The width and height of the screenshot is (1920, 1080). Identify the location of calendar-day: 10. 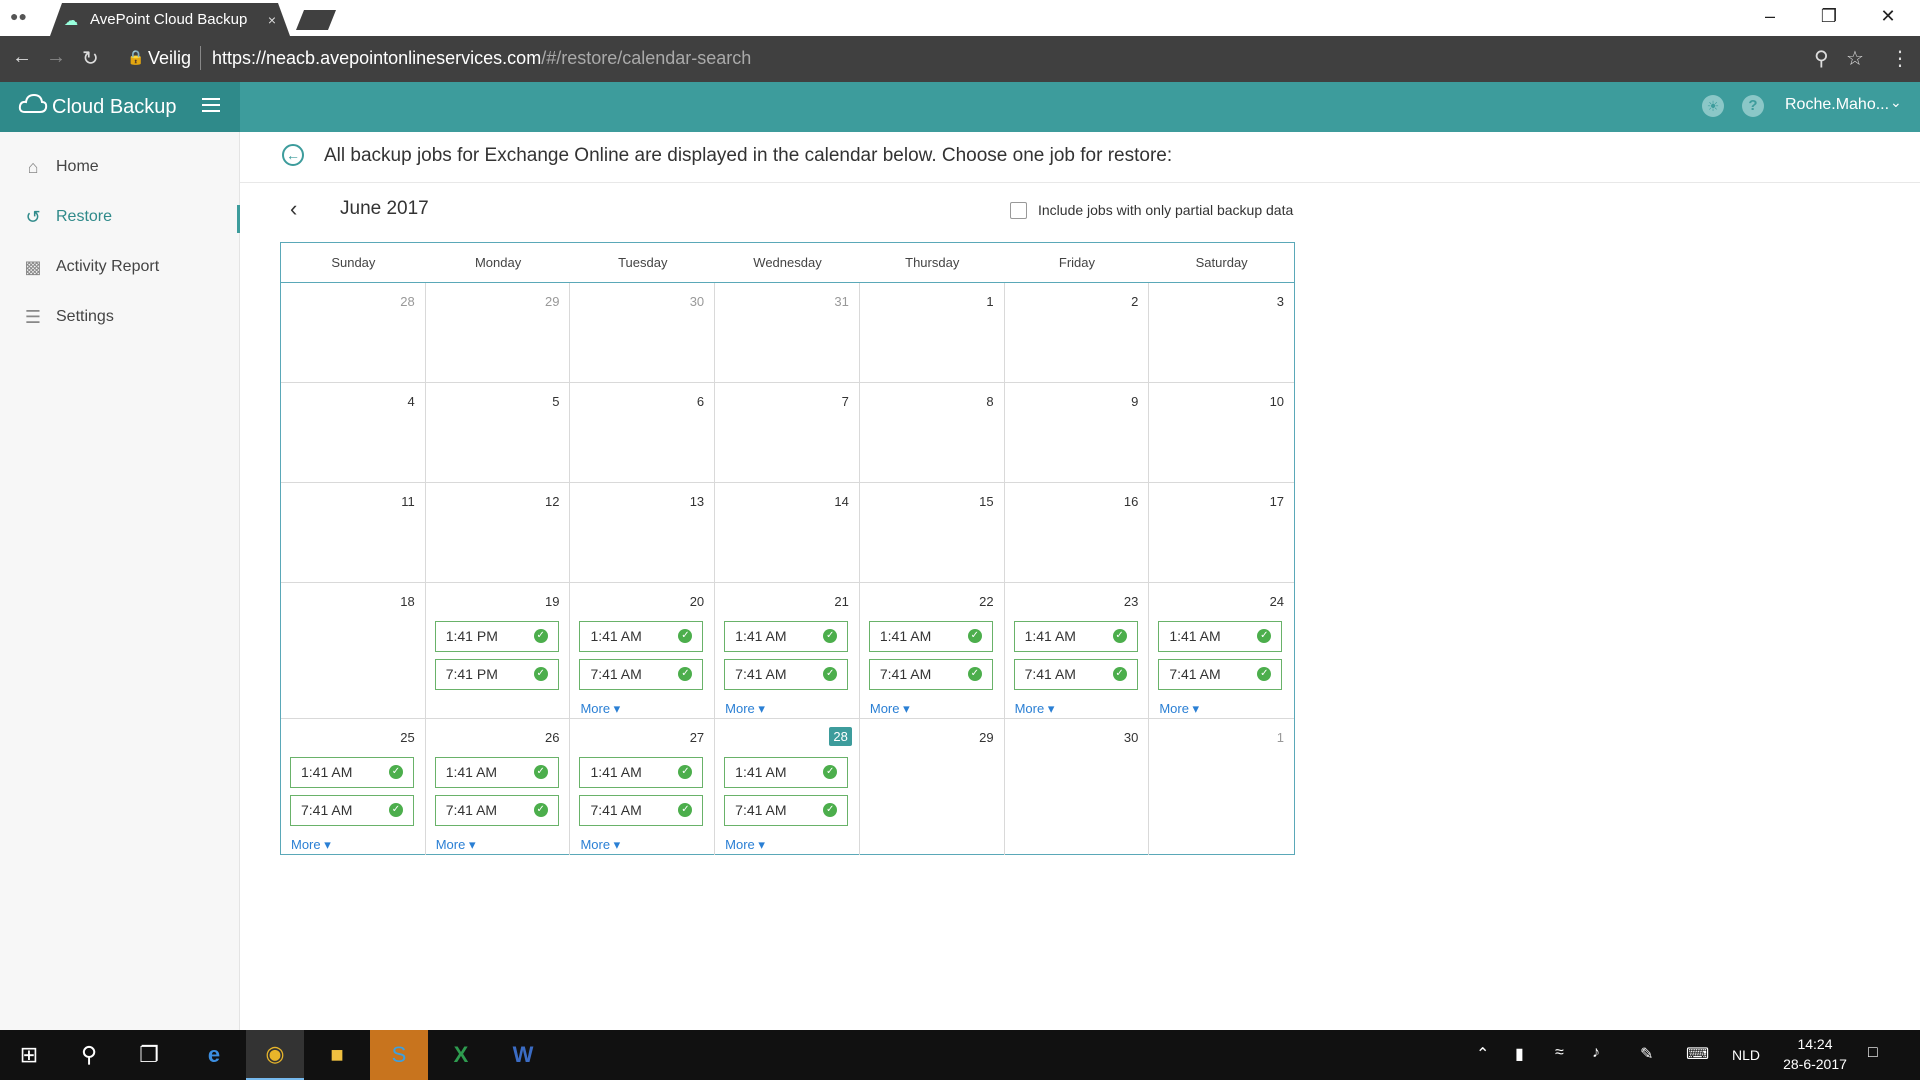
(1221, 432).